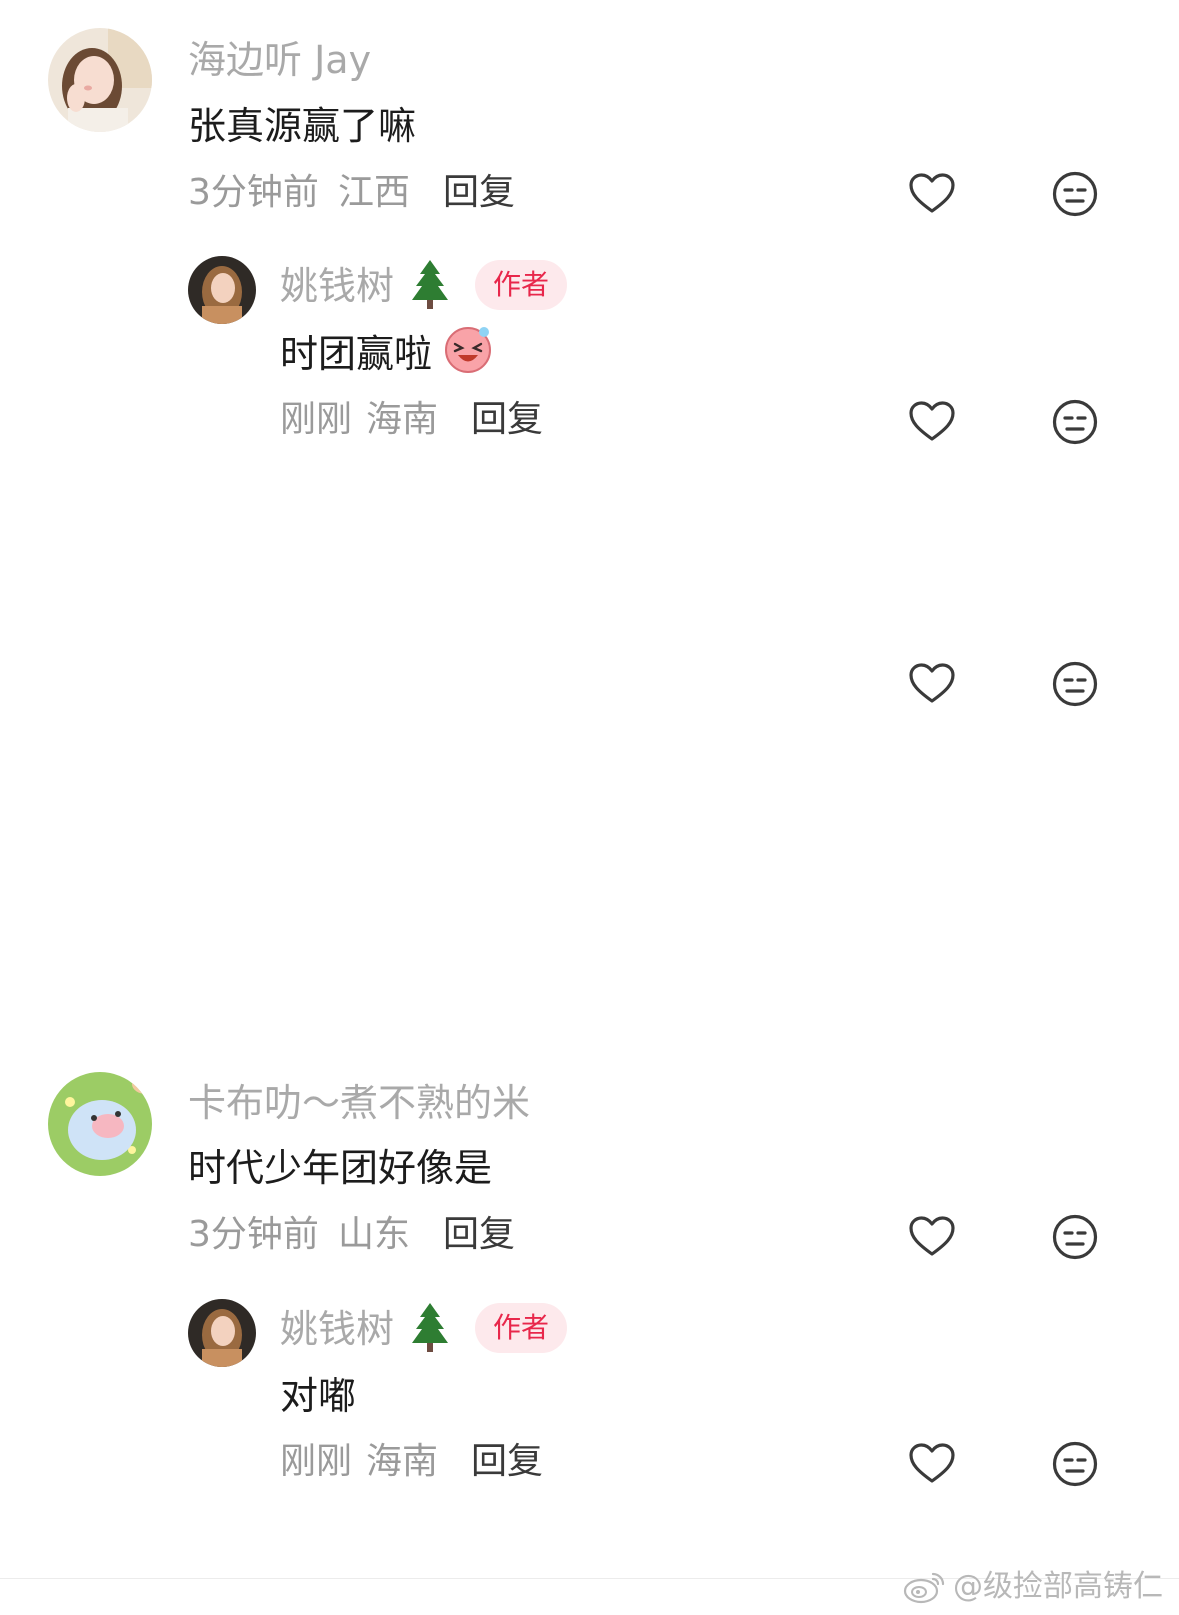 This screenshot has width=1179, height=1615. What do you see at coordinates (925, 1587) in the screenshot?
I see `weibo-logo-icon` at bounding box center [925, 1587].